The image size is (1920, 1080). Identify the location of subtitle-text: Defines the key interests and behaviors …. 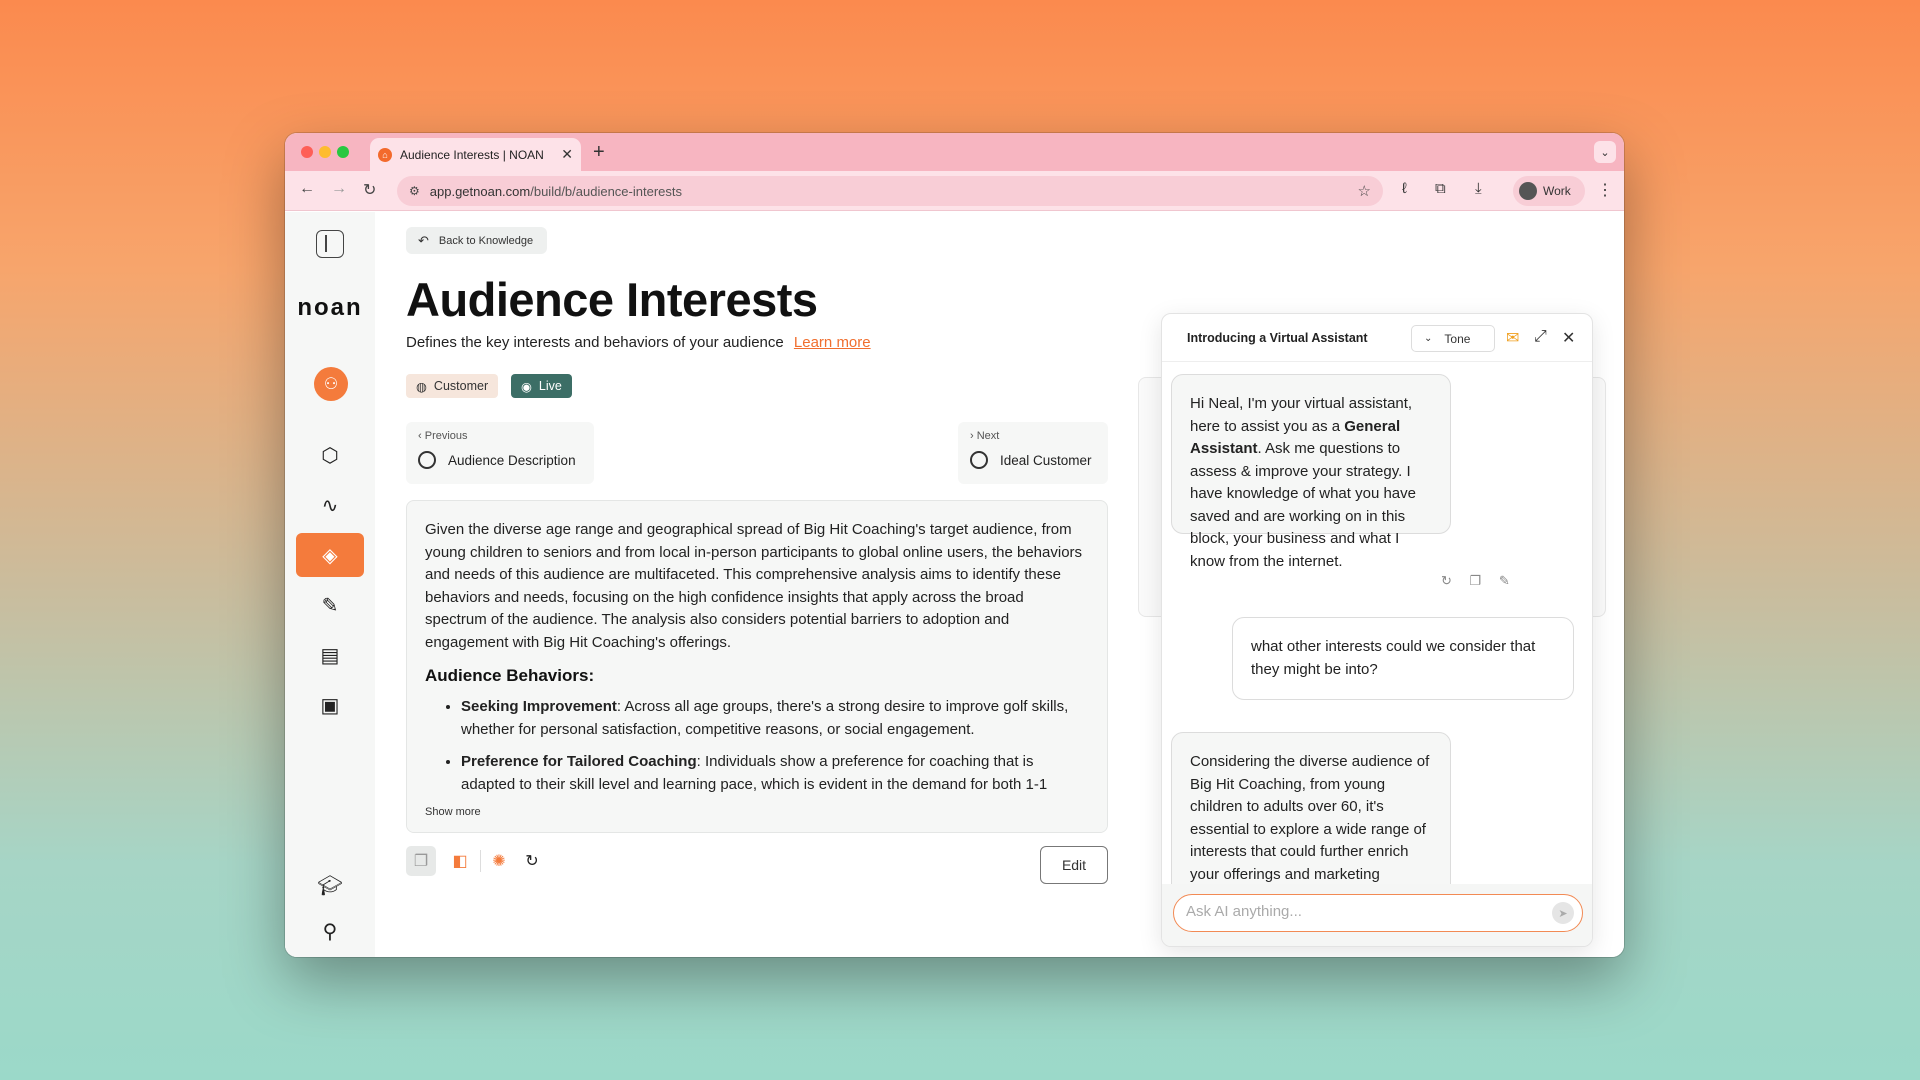
(595, 342).